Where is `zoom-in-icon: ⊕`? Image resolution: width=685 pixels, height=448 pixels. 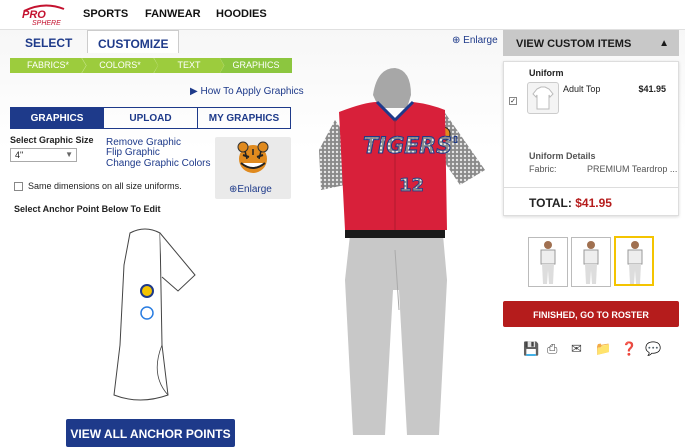
zoom-in-icon: ⊕ is located at coordinates (456, 40).